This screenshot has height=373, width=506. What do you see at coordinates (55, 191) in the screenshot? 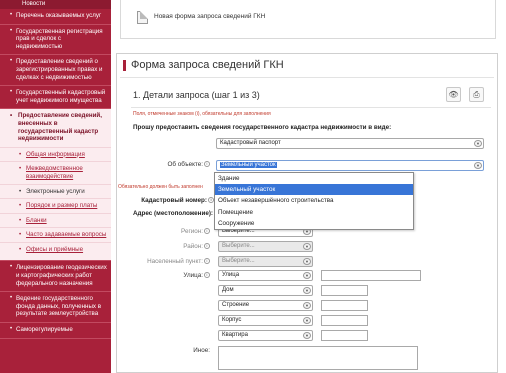
I see `sidebar-subitem-e-services: Электронные услуги` at bounding box center [55, 191].